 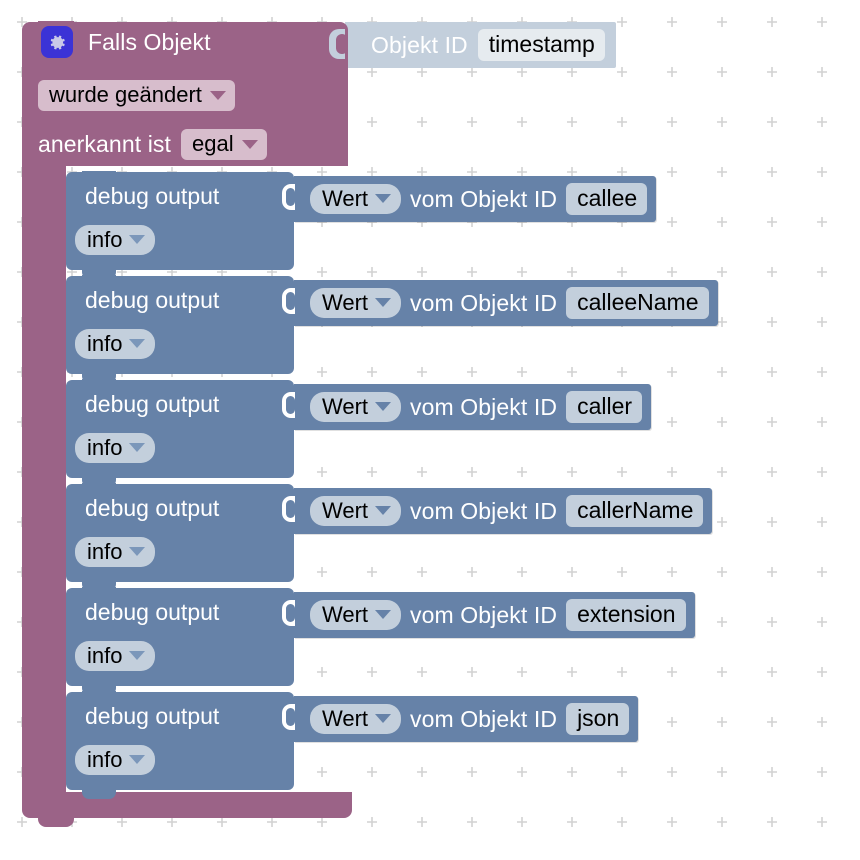 I want to click on value-block-object-value: Wert vom Objekt ID extension, so click(x=489, y=615).